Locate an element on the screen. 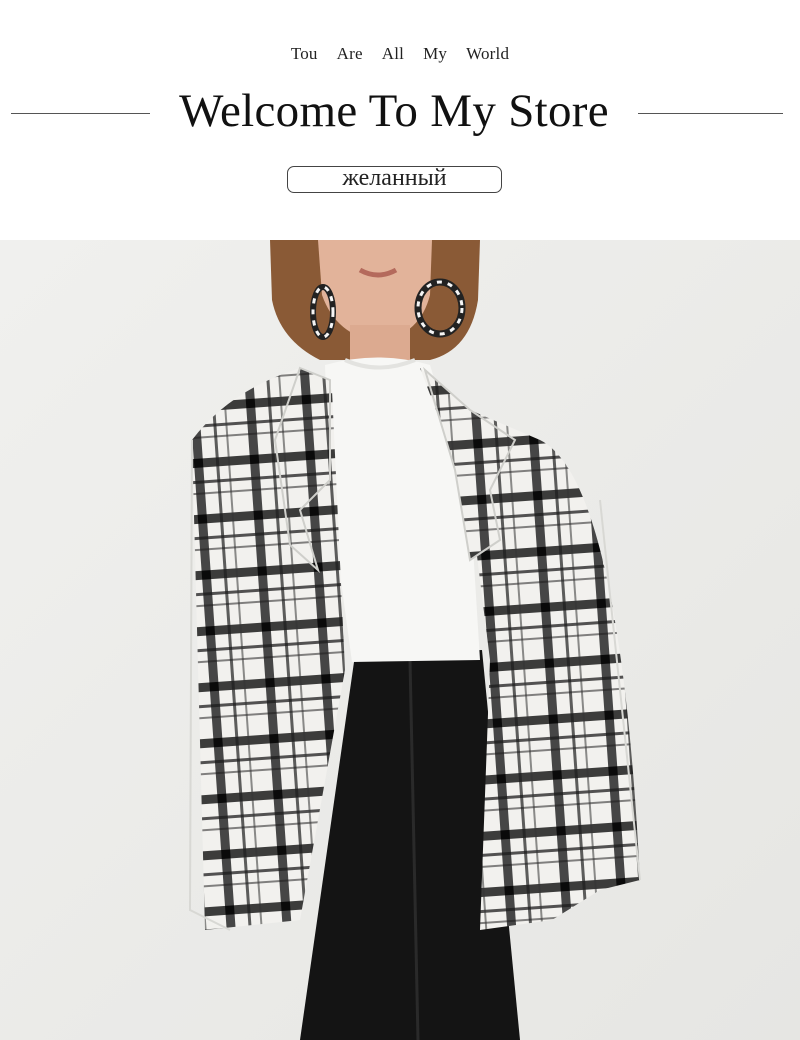 Image resolution: width=800 pixels, height=1040 pixels. tagline: Tou Are All My World is located at coordinates (400, 54).